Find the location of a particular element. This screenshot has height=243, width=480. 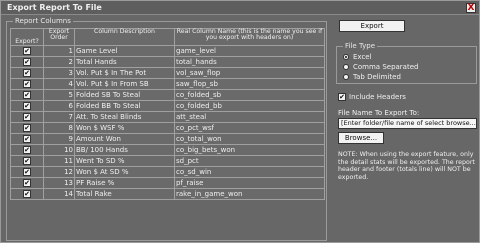

column-description-cell: Went To SD % is located at coordinates (124, 161).